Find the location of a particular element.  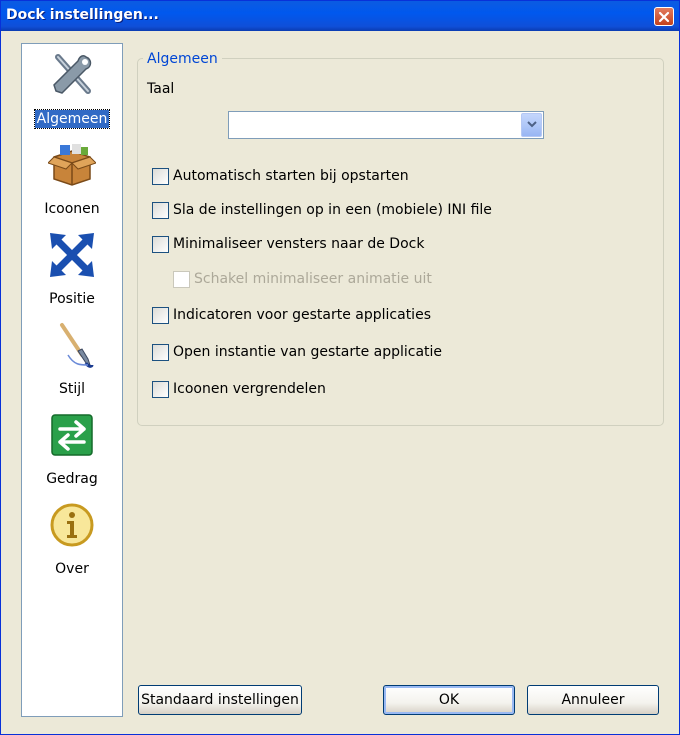

option-open-instance: Open instantie van gestarte applicatie is located at coordinates (297, 352).